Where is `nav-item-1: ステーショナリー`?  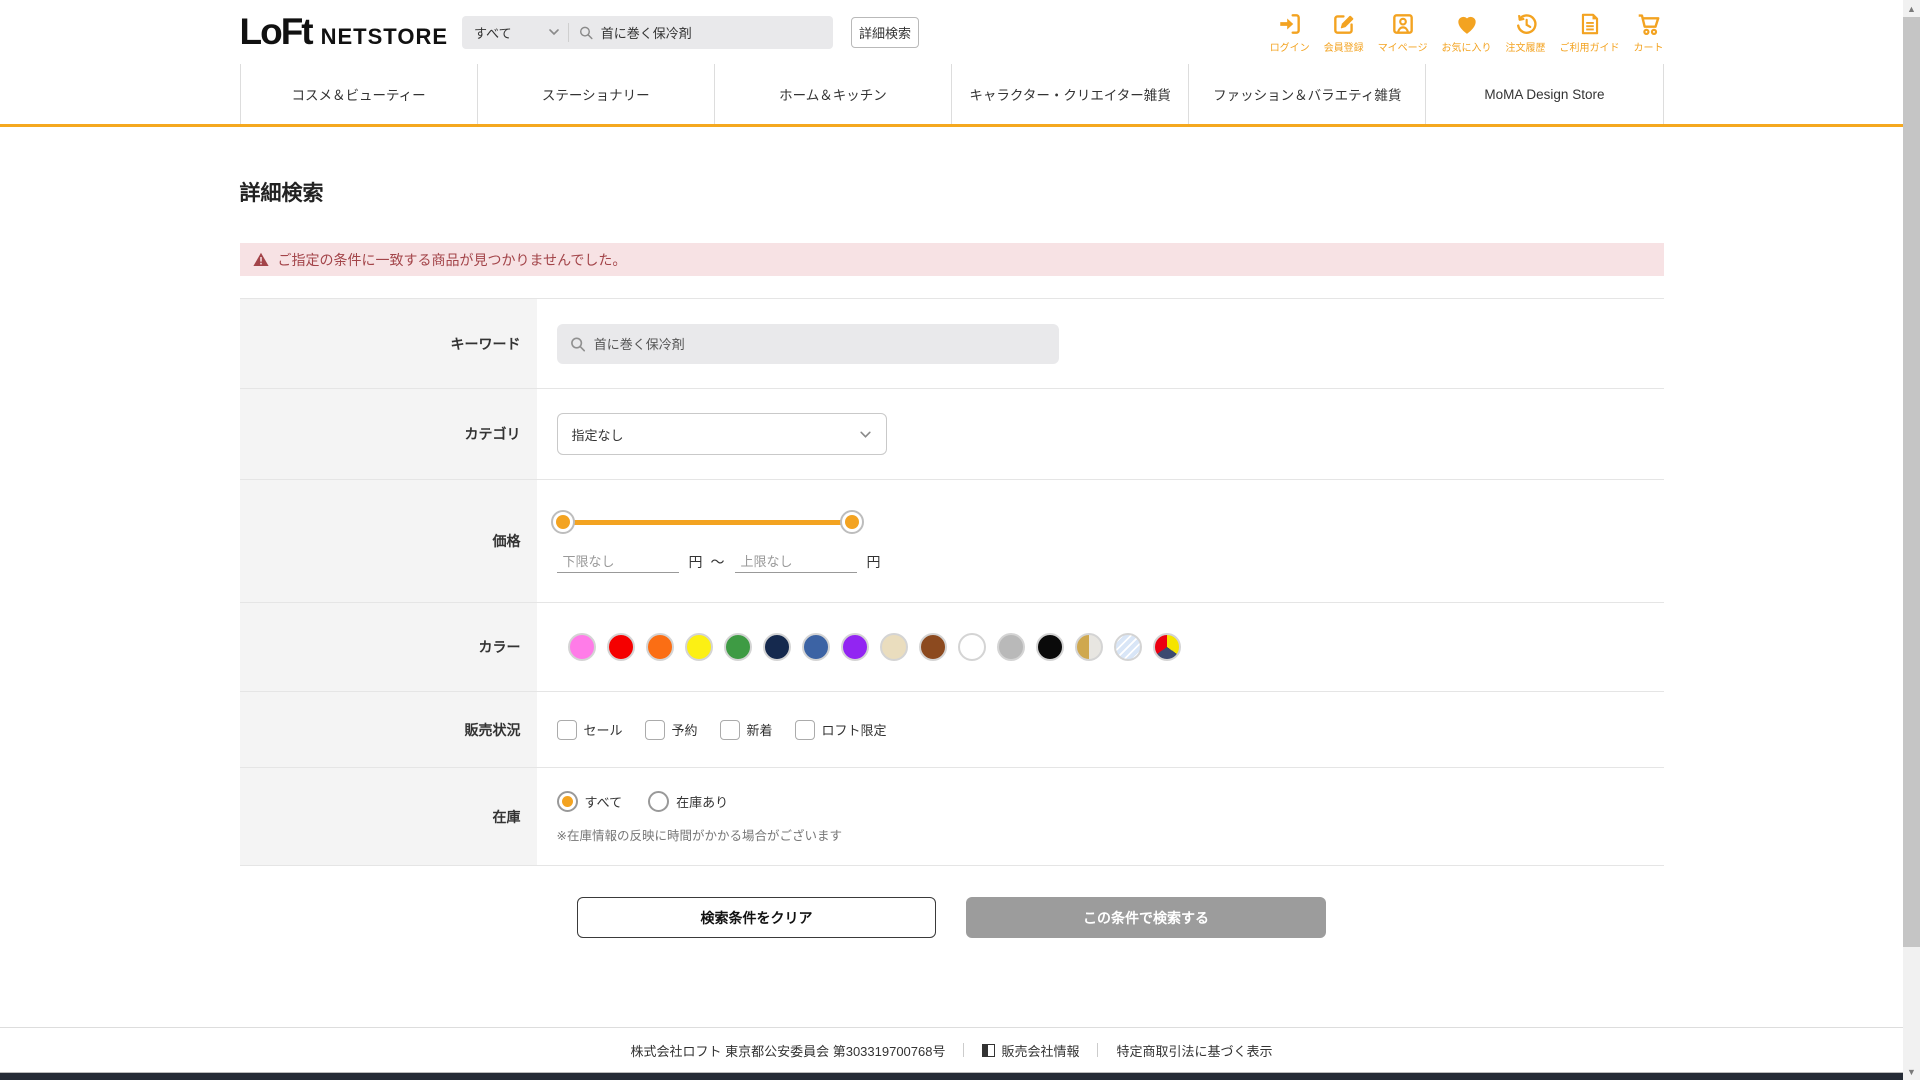 nav-item-1: ステーショナリー is located at coordinates (595, 94).